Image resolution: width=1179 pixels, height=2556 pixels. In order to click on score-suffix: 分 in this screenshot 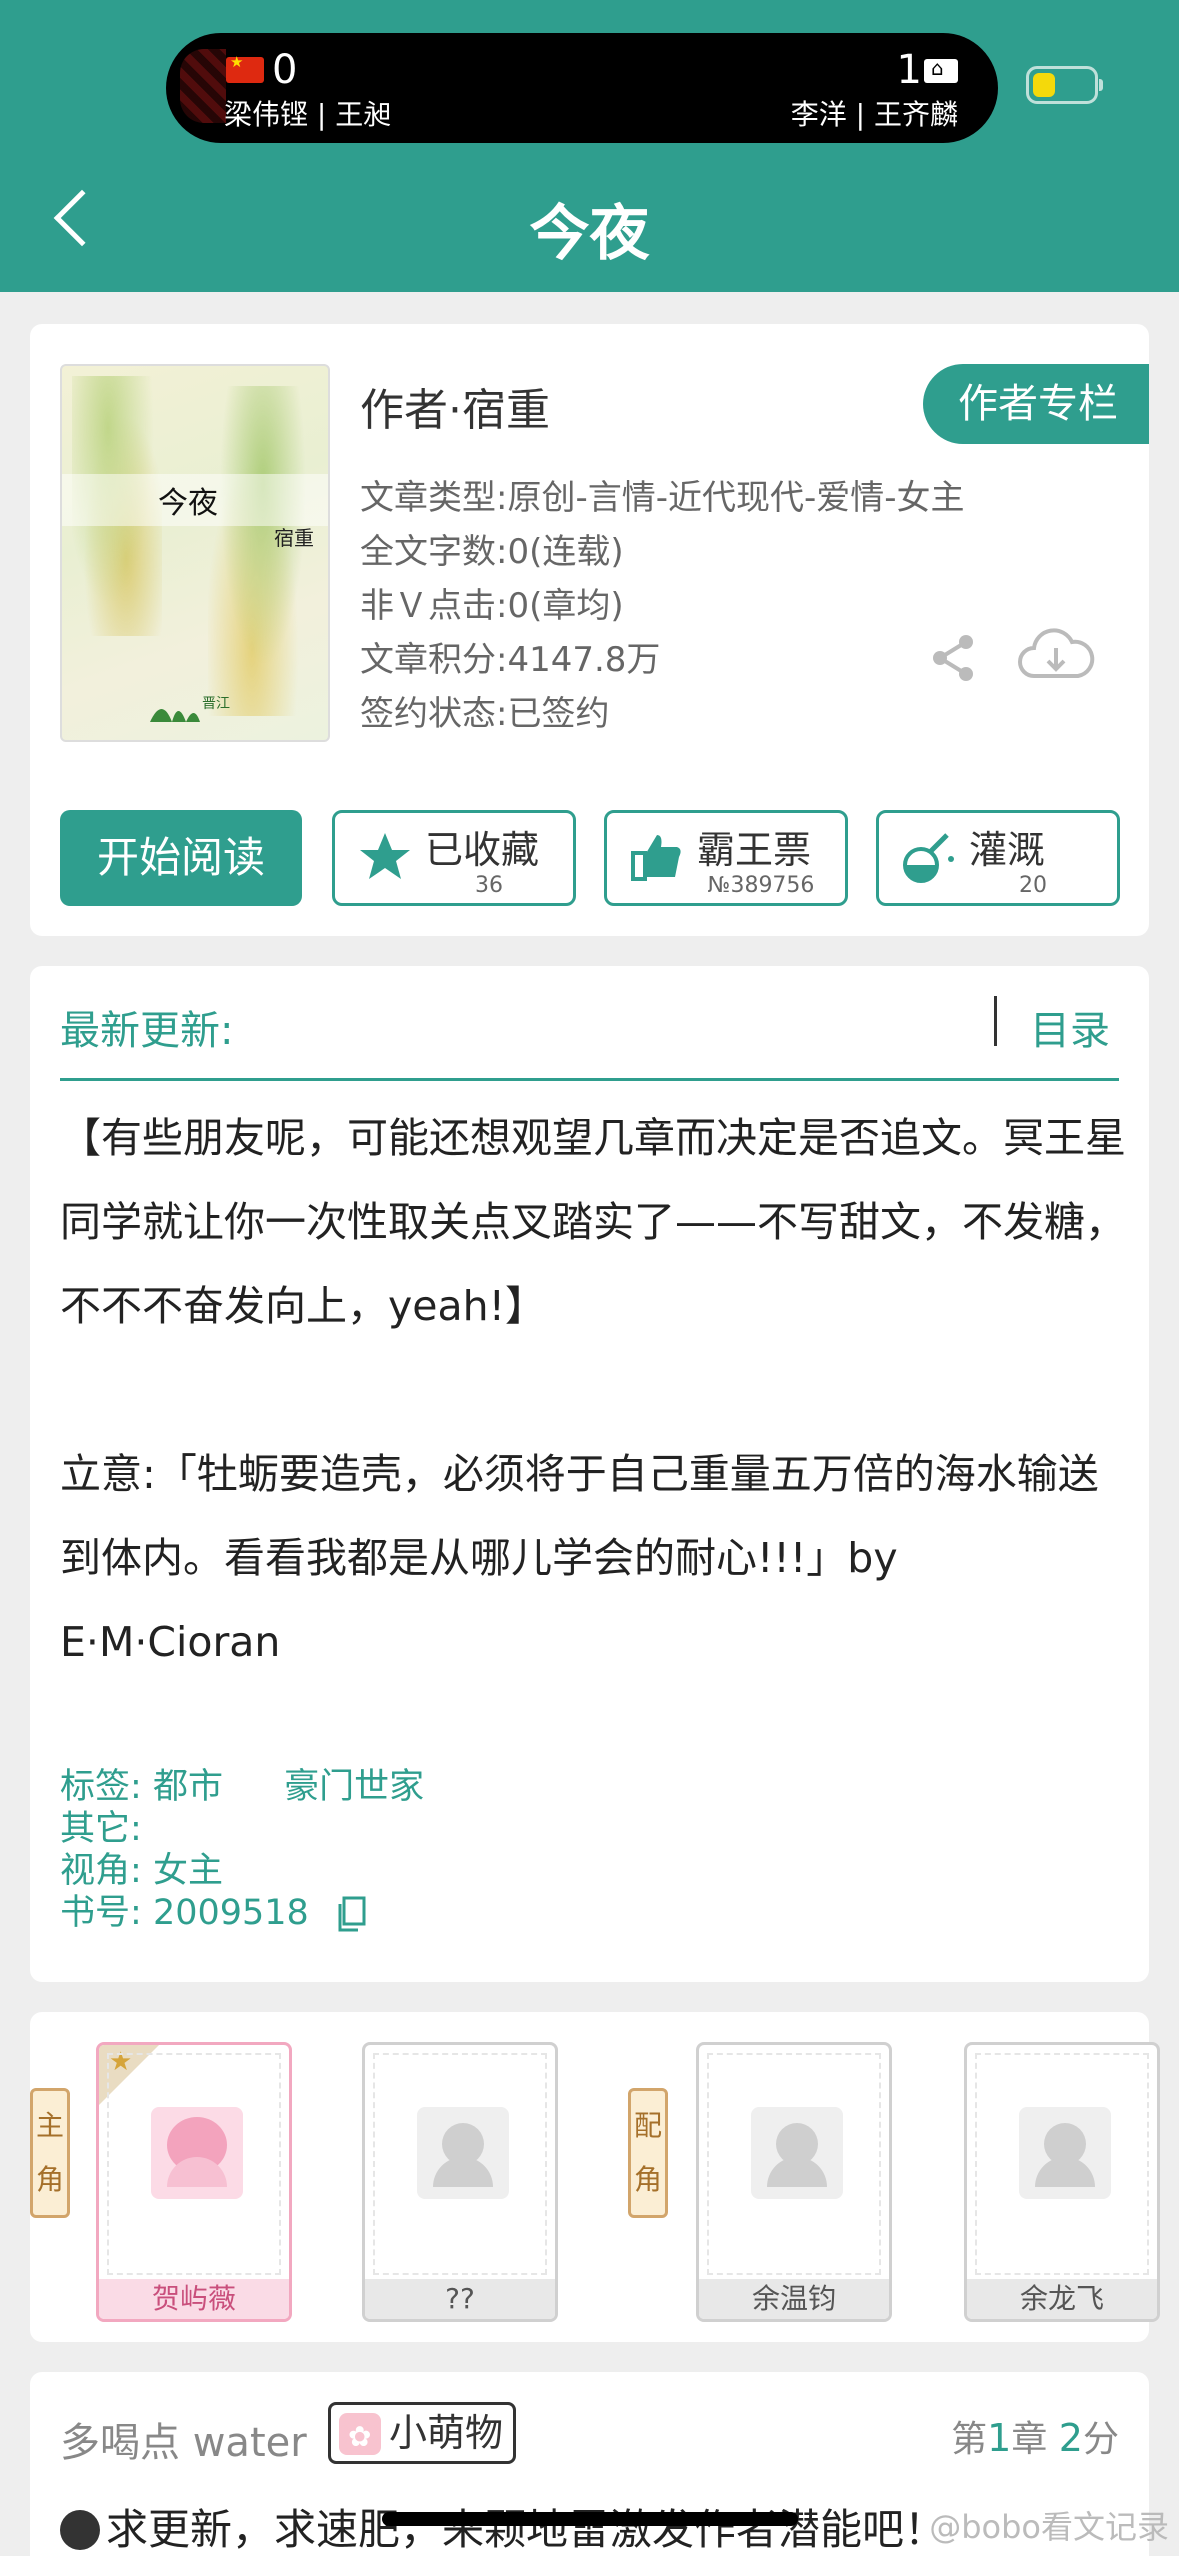, I will do `click(1100, 2439)`.